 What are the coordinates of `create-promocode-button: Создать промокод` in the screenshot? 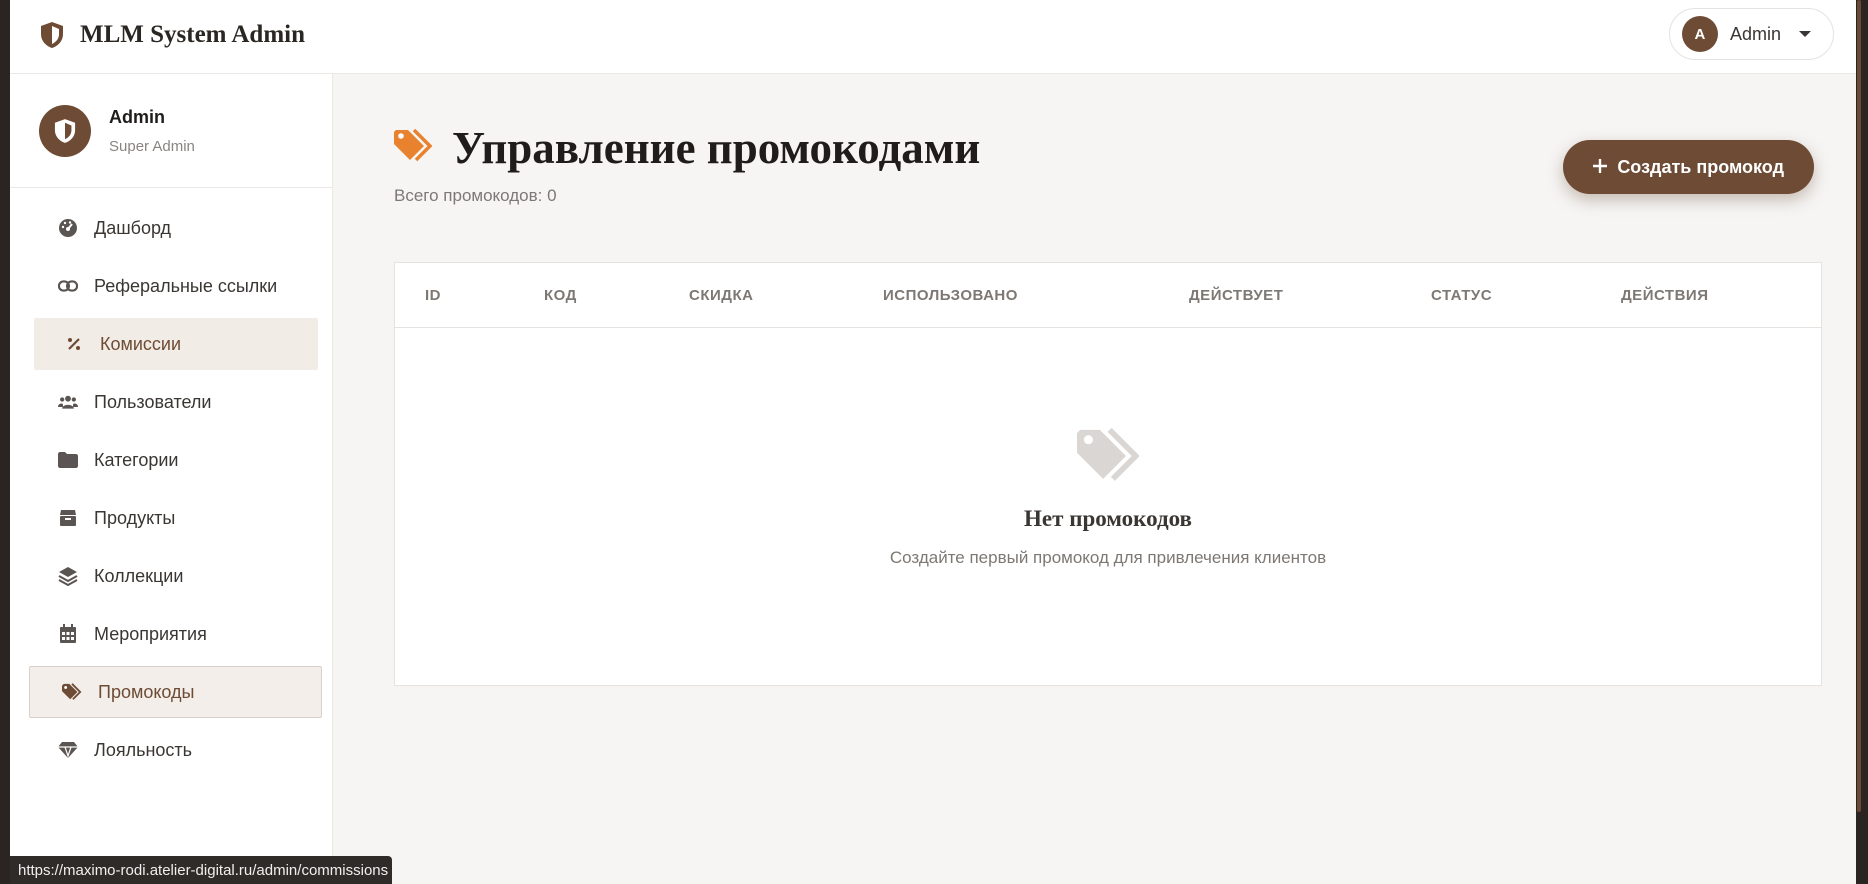 It's located at (1688, 167).